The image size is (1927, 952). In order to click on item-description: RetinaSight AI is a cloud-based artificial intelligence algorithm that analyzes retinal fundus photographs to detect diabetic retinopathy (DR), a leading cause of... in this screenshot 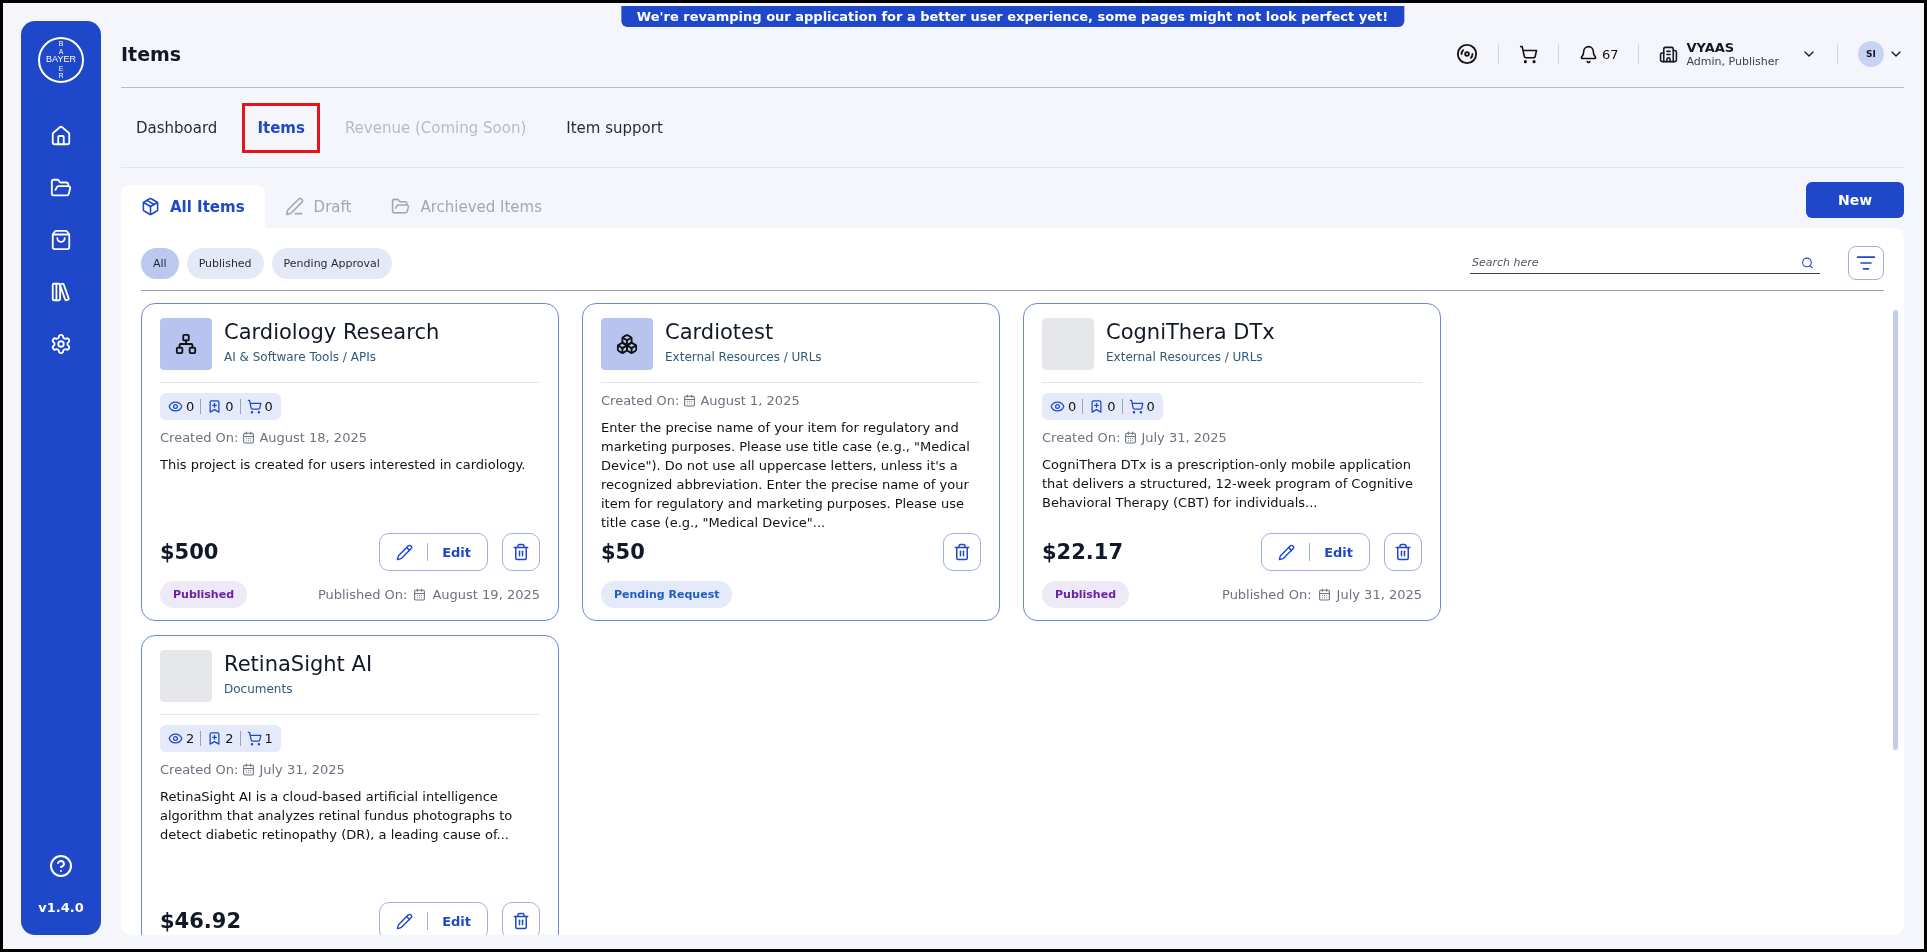, I will do `click(337, 816)`.